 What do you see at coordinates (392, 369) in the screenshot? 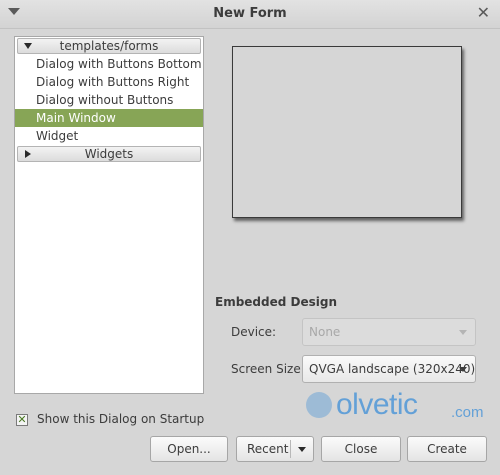
I see `screen-size-value: QVGA landscape (320x240)` at bounding box center [392, 369].